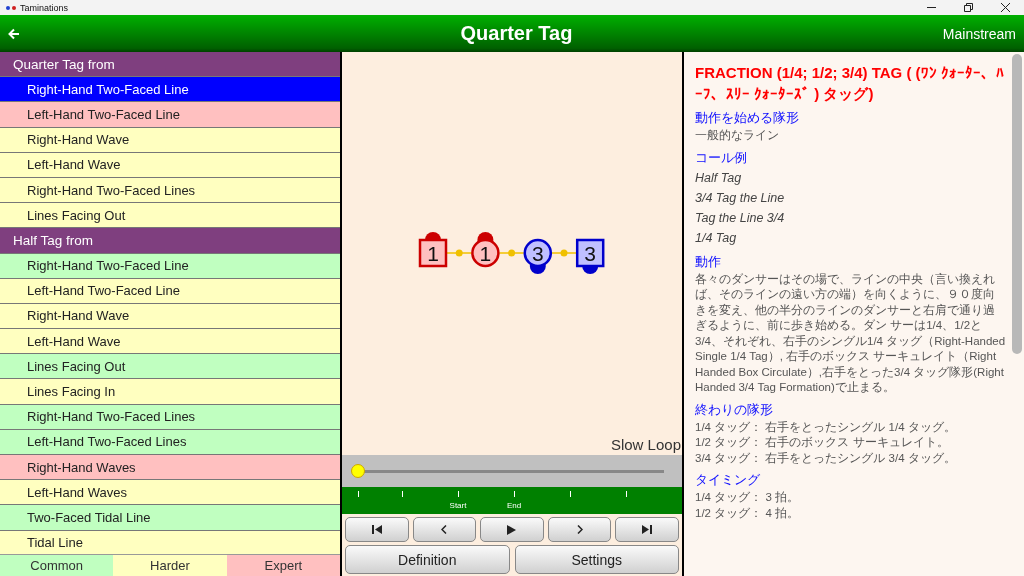 This screenshot has width=1024, height=576. What do you see at coordinates (708, 261) in the screenshot?
I see `section-heading: 動作` at bounding box center [708, 261].